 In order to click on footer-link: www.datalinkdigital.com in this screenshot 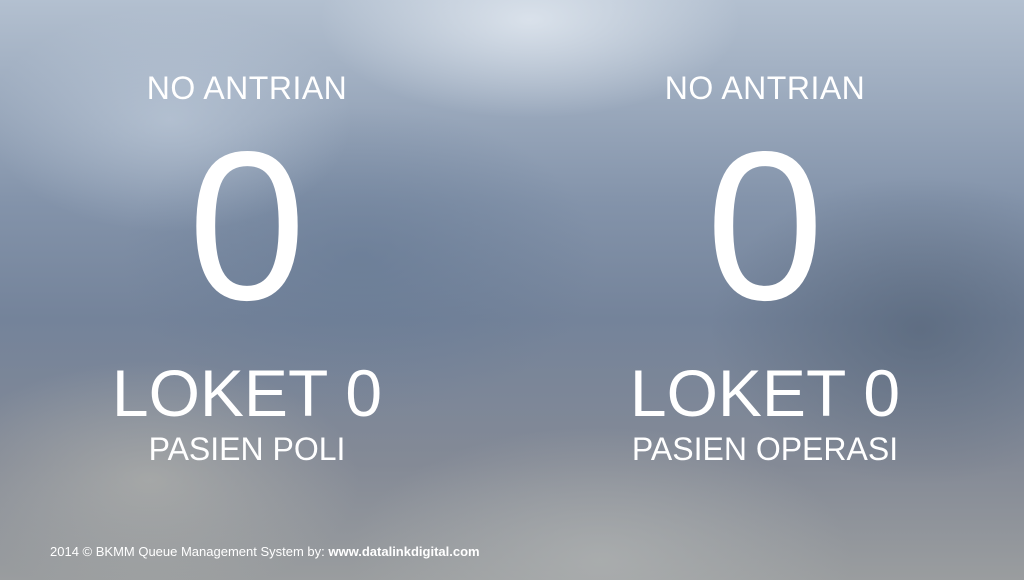, I will do `click(403, 551)`.